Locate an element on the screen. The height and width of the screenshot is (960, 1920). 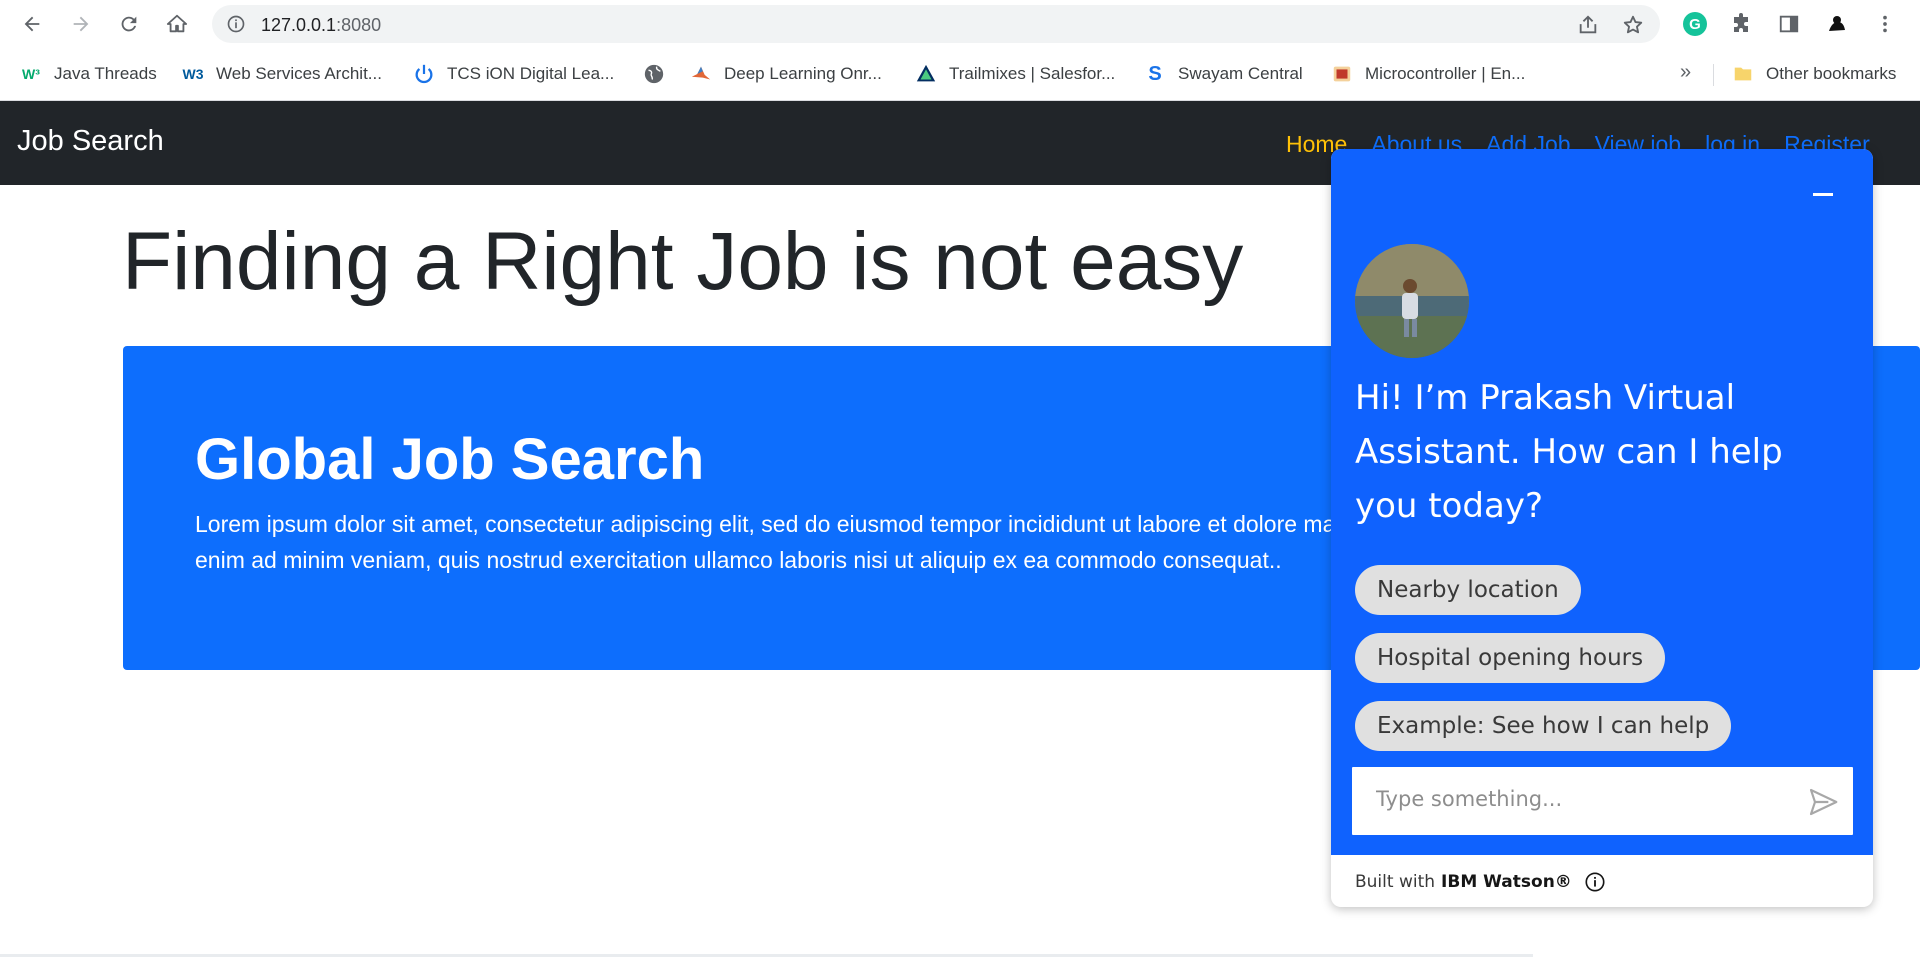
address-bar: 127.0.0.1:8080 is located at coordinates (936, 24).